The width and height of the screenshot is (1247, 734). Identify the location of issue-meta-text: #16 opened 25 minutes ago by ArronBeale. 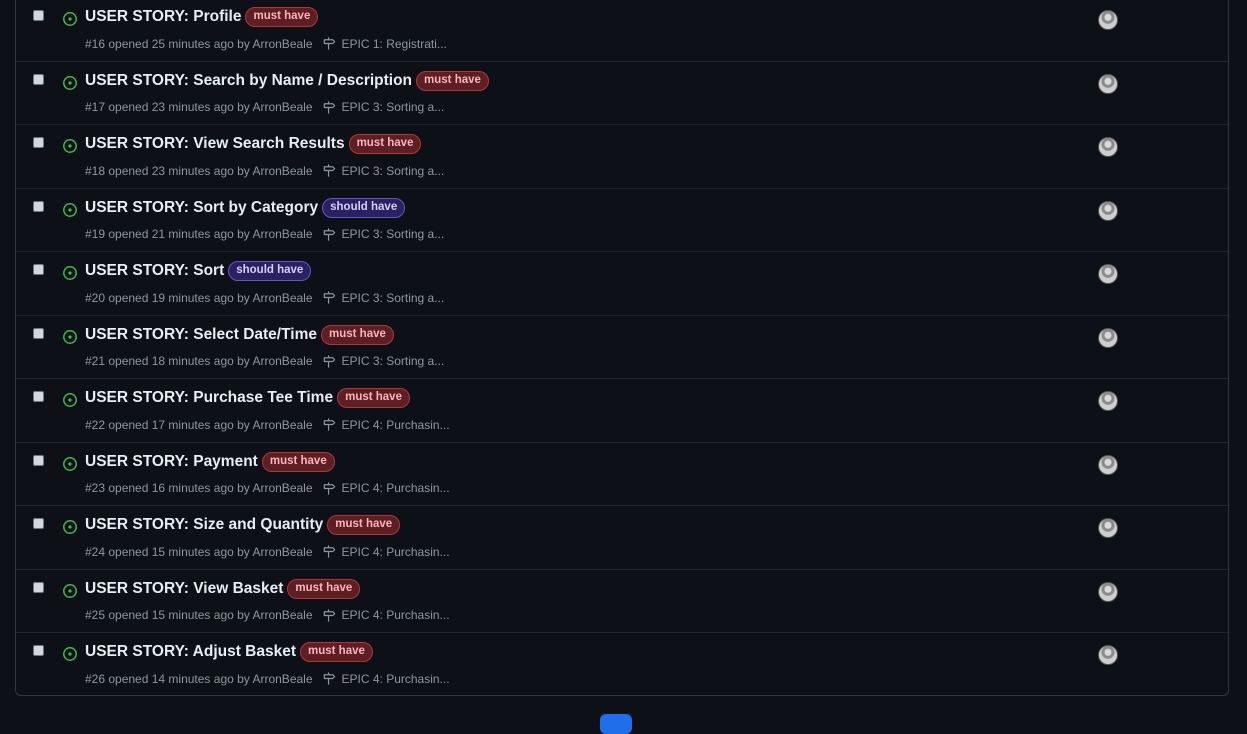
(199, 43).